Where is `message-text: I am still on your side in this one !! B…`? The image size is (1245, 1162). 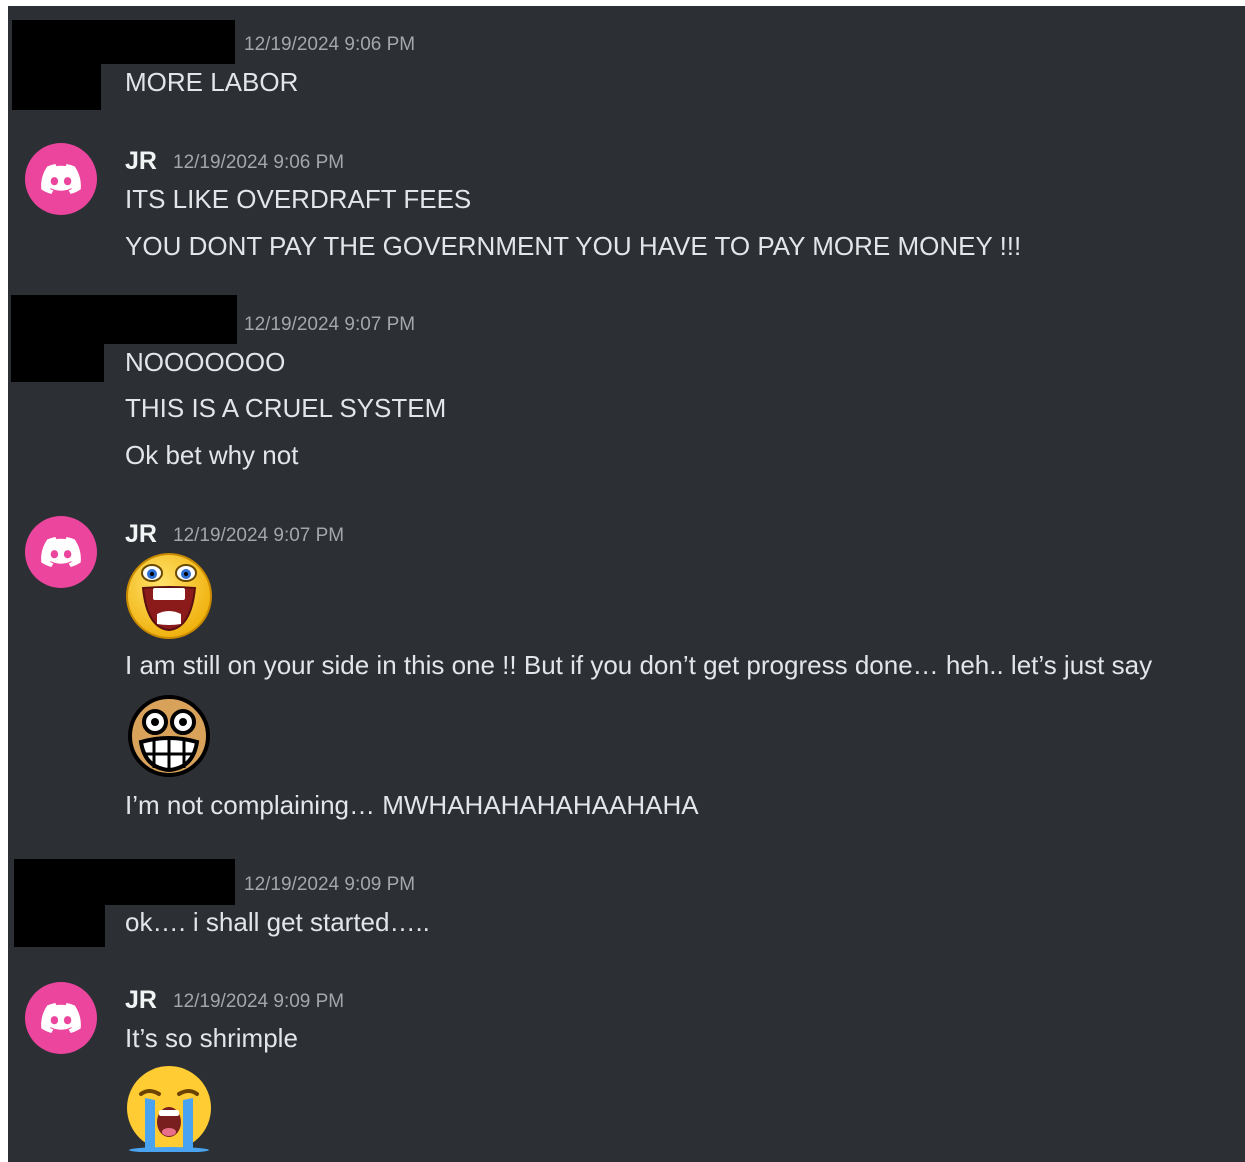
message-text: I am still on your side in this one !! B… is located at coordinates (639, 665).